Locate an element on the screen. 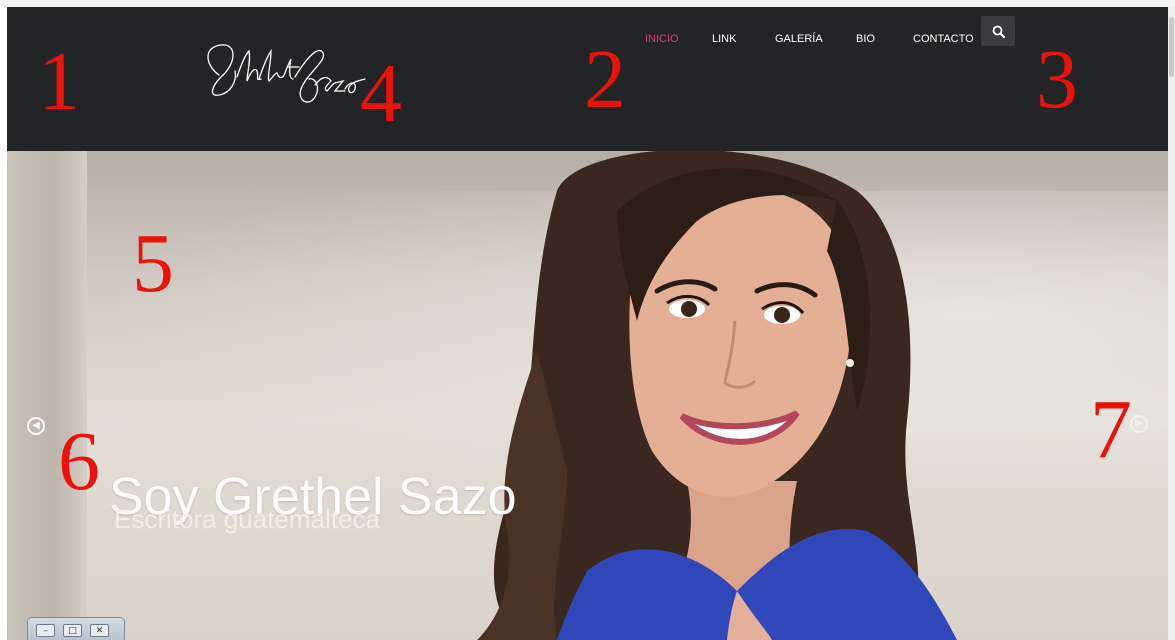  search-icon is located at coordinates (998, 31).